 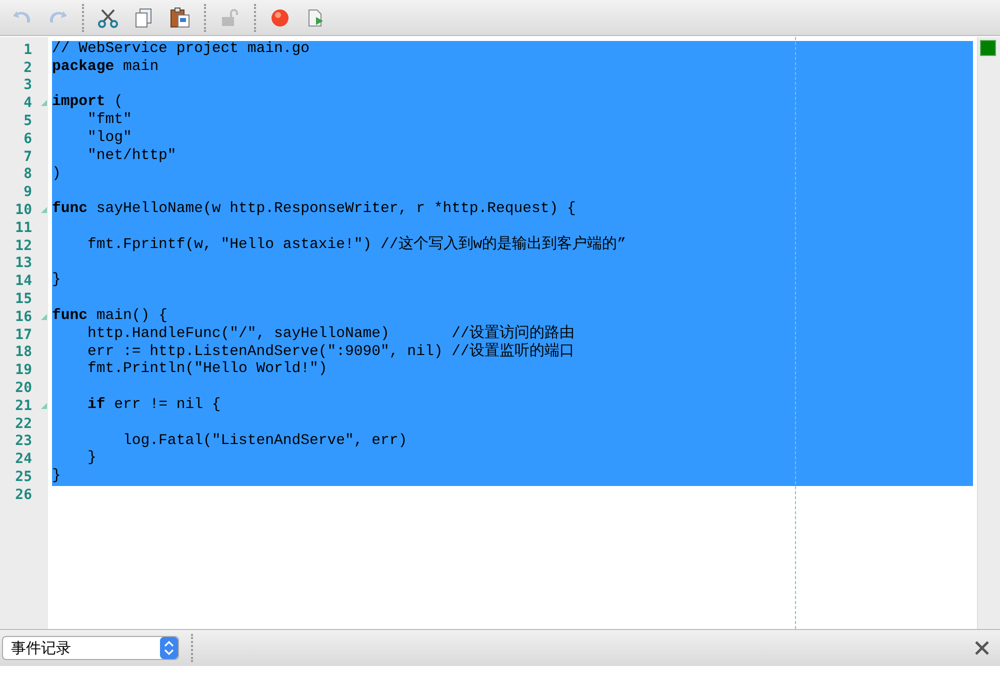 What do you see at coordinates (280, 18) in the screenshot?
I see `record-icon` at bounding box center [280, 18].